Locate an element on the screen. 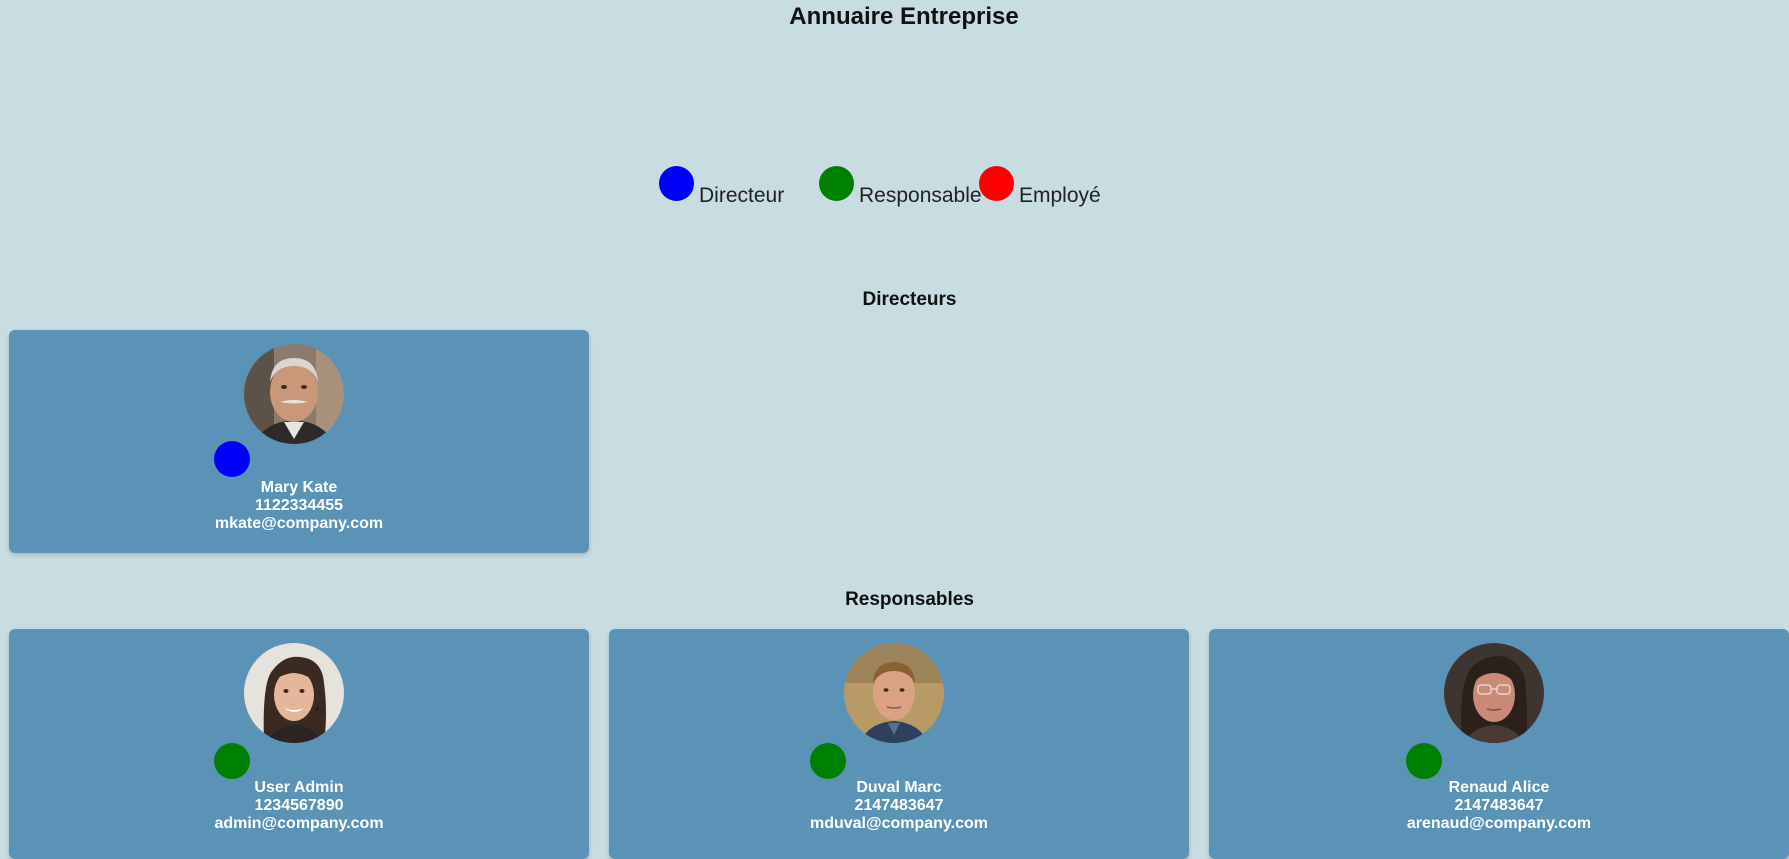 This screenshot has width=1789, height=859. legend-label-directeur: Directeur is located at coordinates (742, 195).